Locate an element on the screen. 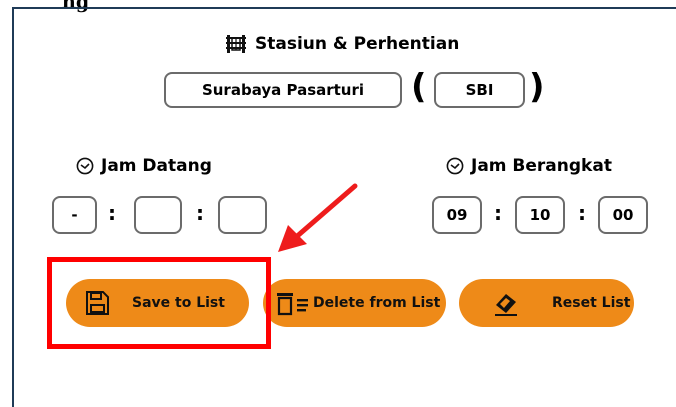 The height and width of the screenshot is (407, 676). open-paren: ( is located at coordinates (419, 87).